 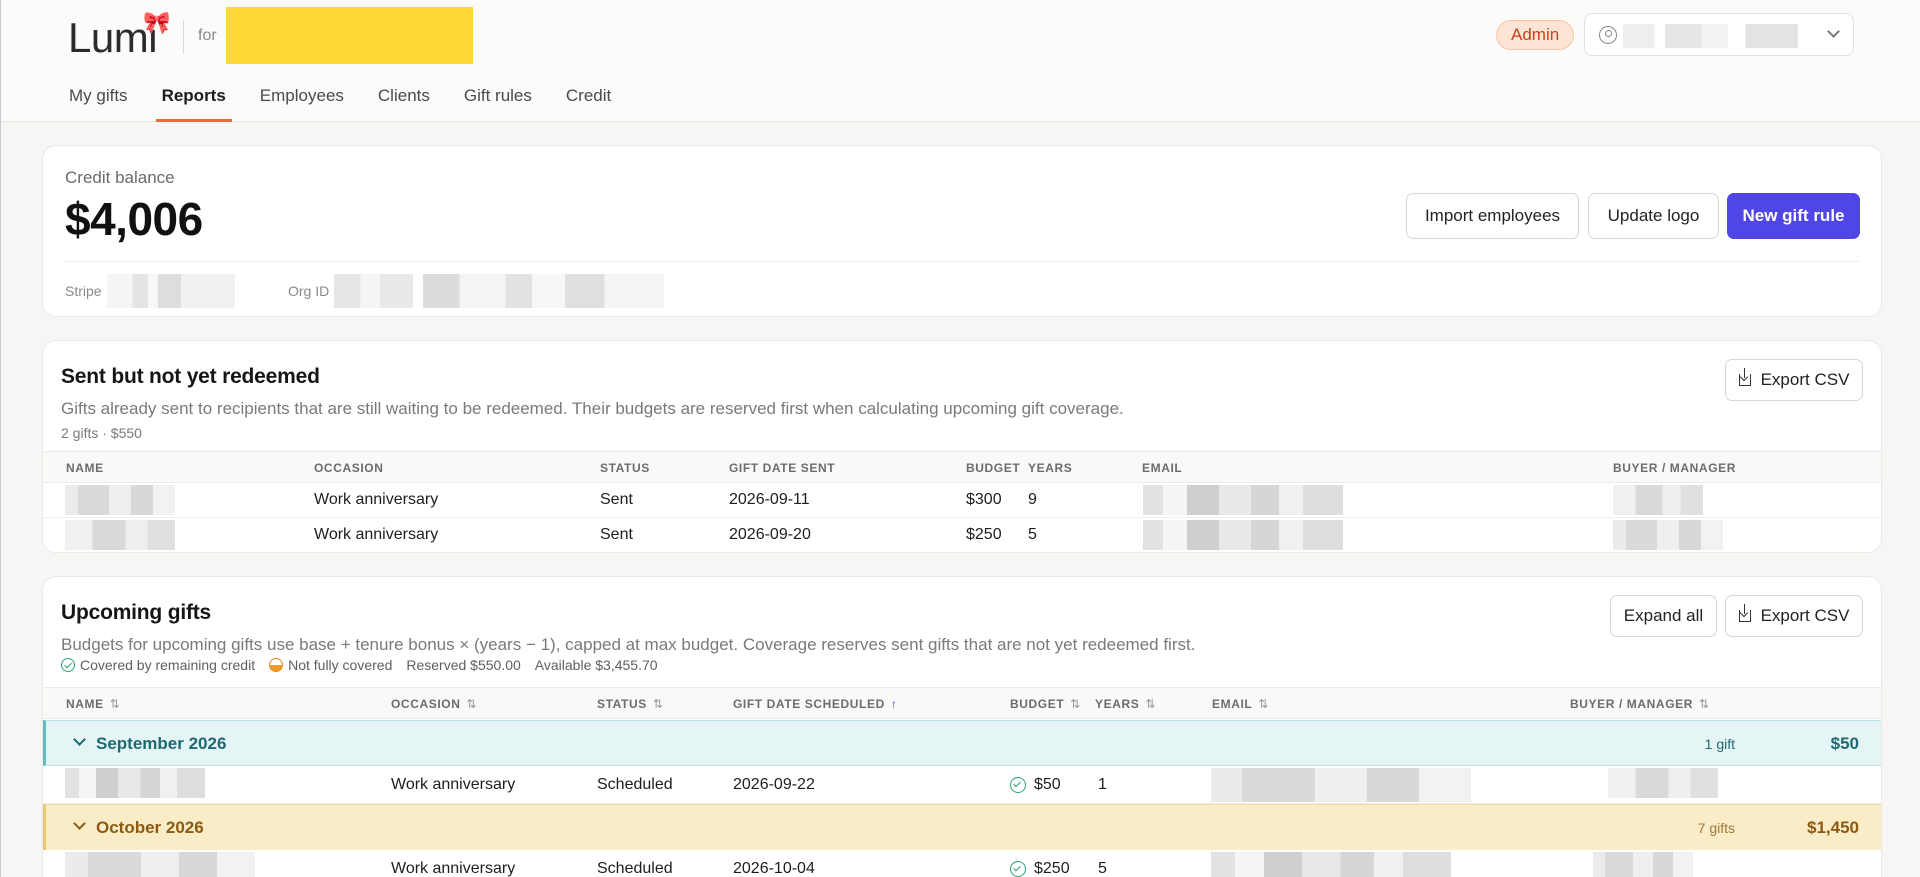 I want to click on tab-clients: Clients, so click(x=404, y=104).